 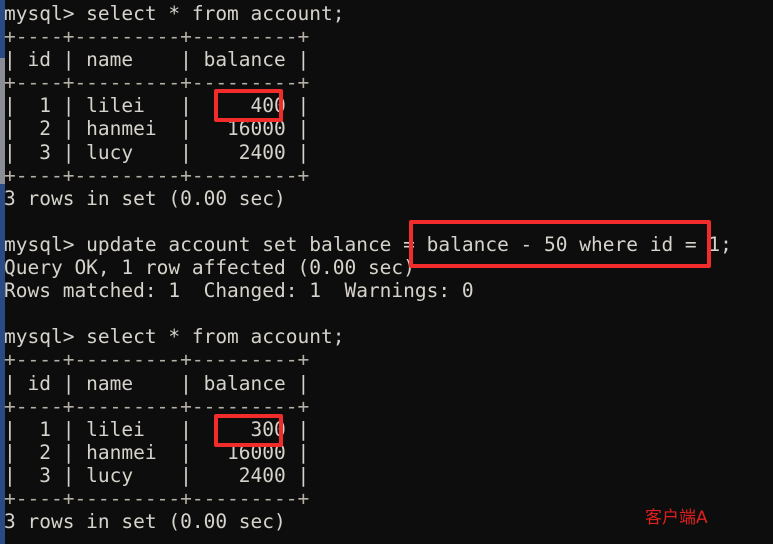 I want to click on terminal-line: 3 rows in set (0.00 sec), so click(x=145, y=198).